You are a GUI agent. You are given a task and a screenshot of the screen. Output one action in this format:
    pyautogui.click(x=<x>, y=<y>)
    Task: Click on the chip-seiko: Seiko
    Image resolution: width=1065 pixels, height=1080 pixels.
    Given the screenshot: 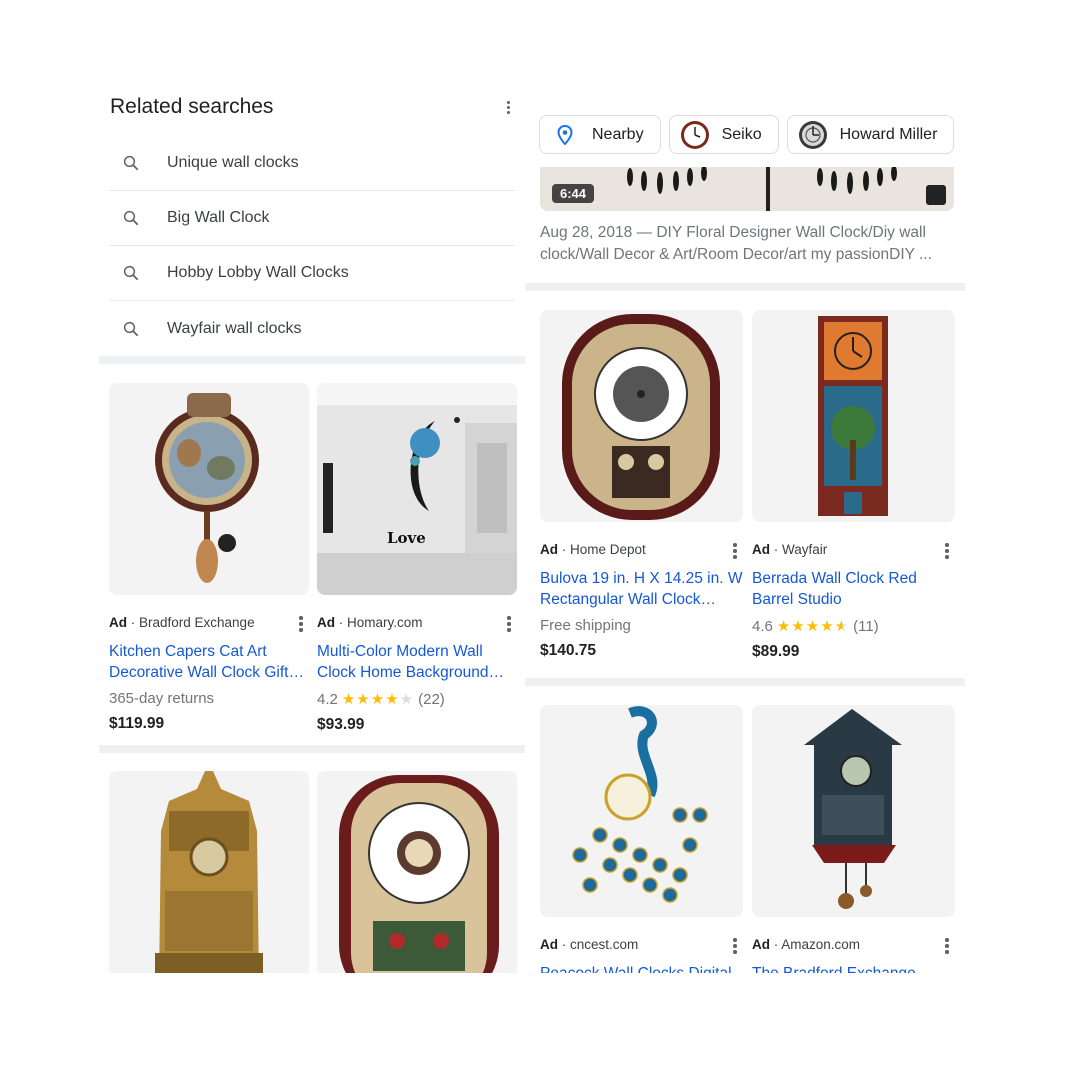 What is the action you would take?
    pyautogui.click(x=723, y=134)
    